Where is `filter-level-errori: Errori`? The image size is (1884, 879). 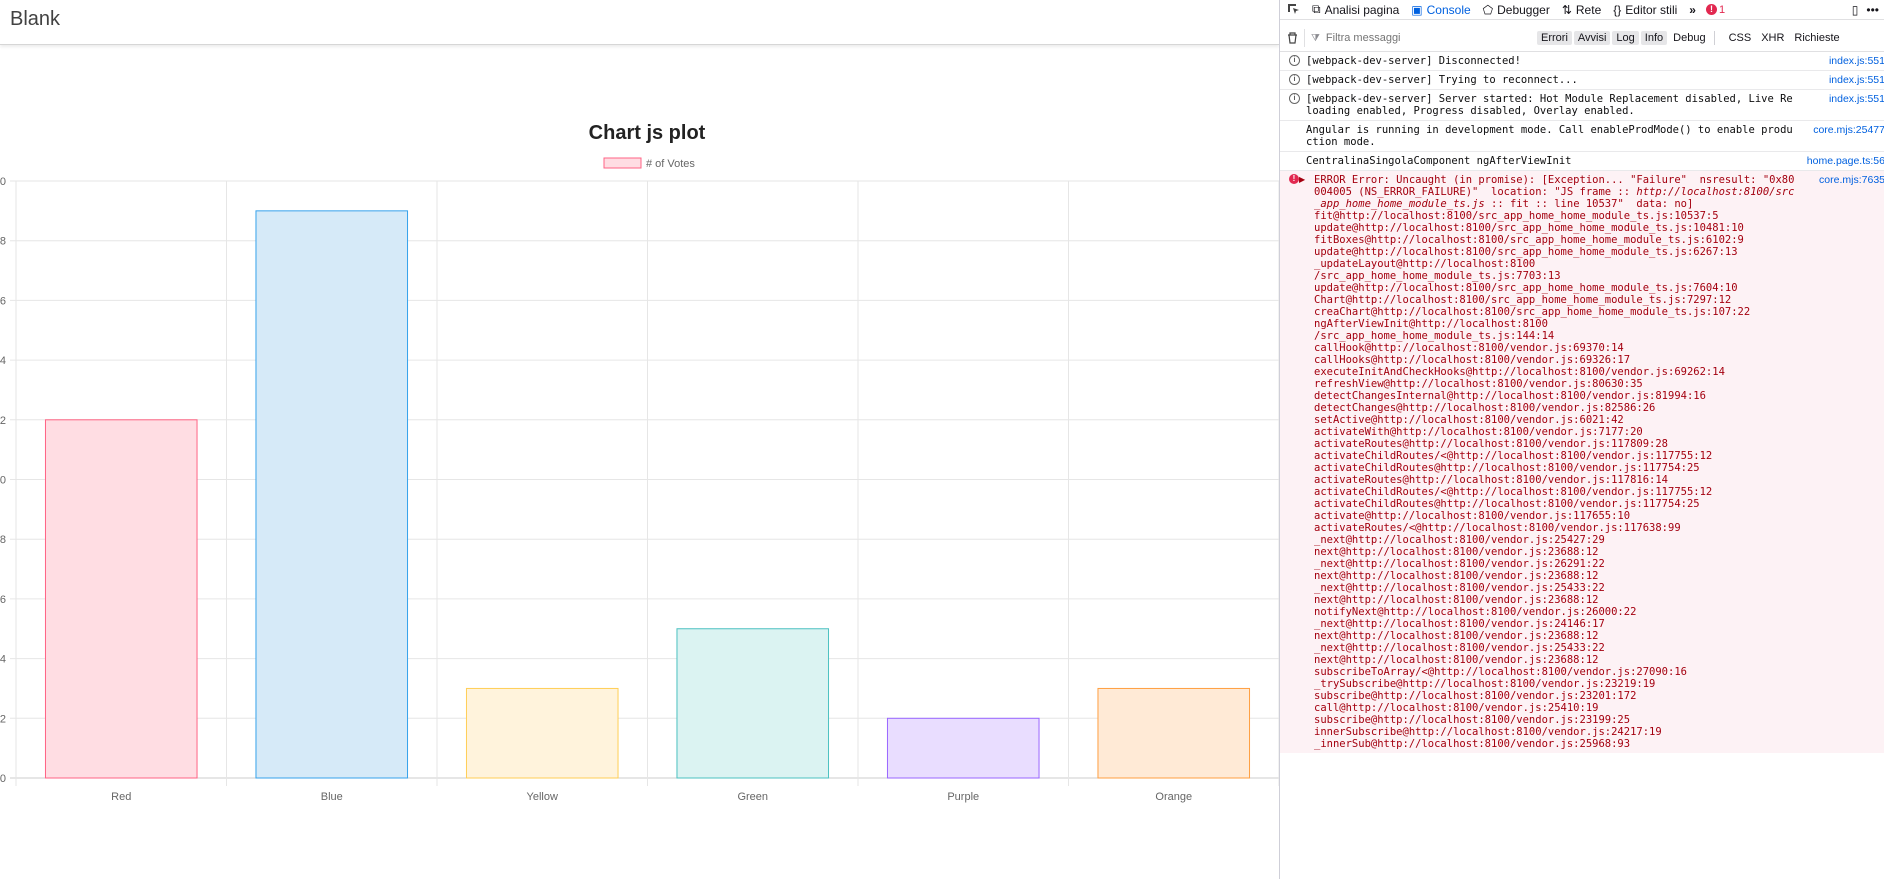
filter-level-errori: Errori is located at coordinates (1554, 38).